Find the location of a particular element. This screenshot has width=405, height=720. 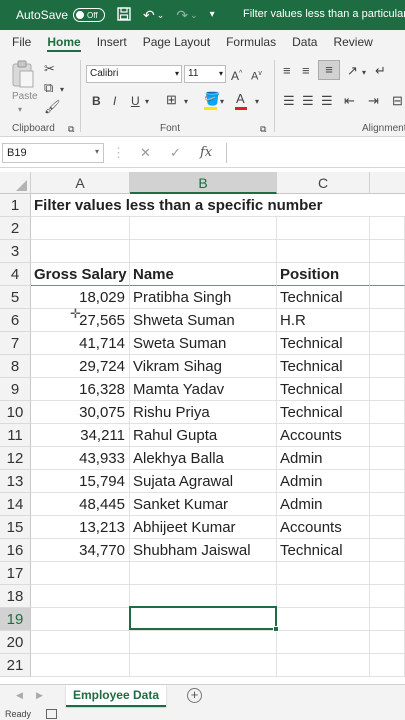

fill-handle is located at coordinates (276, 629).